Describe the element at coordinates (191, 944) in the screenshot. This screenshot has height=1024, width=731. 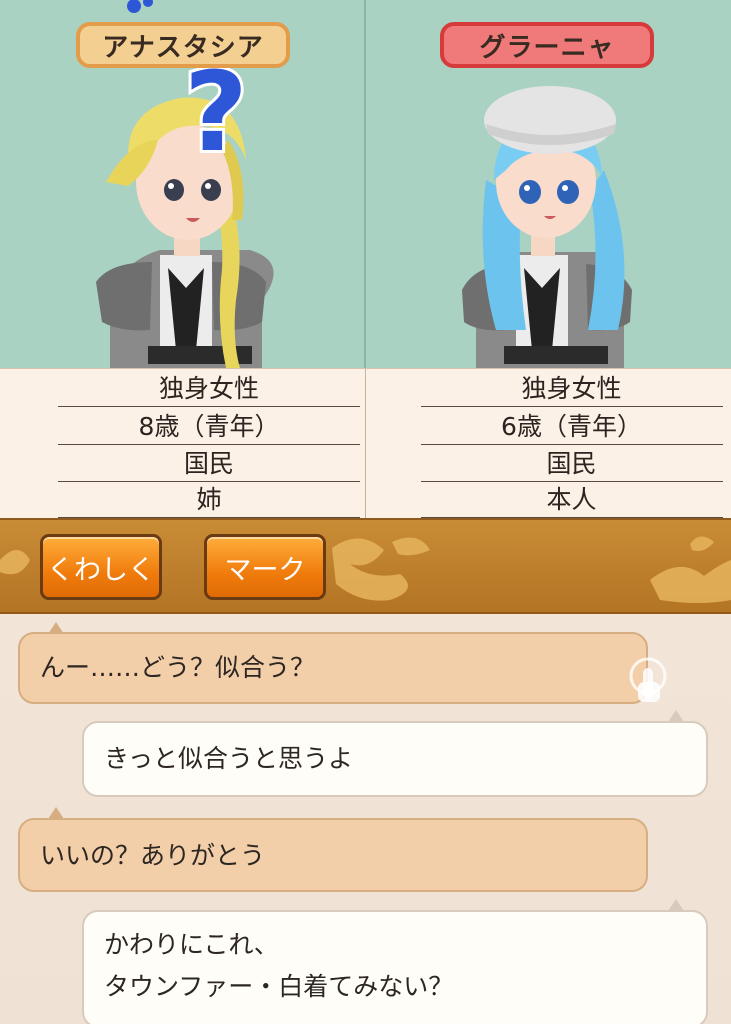
I see `chat-text-line: かわりにこれ、` at that location.